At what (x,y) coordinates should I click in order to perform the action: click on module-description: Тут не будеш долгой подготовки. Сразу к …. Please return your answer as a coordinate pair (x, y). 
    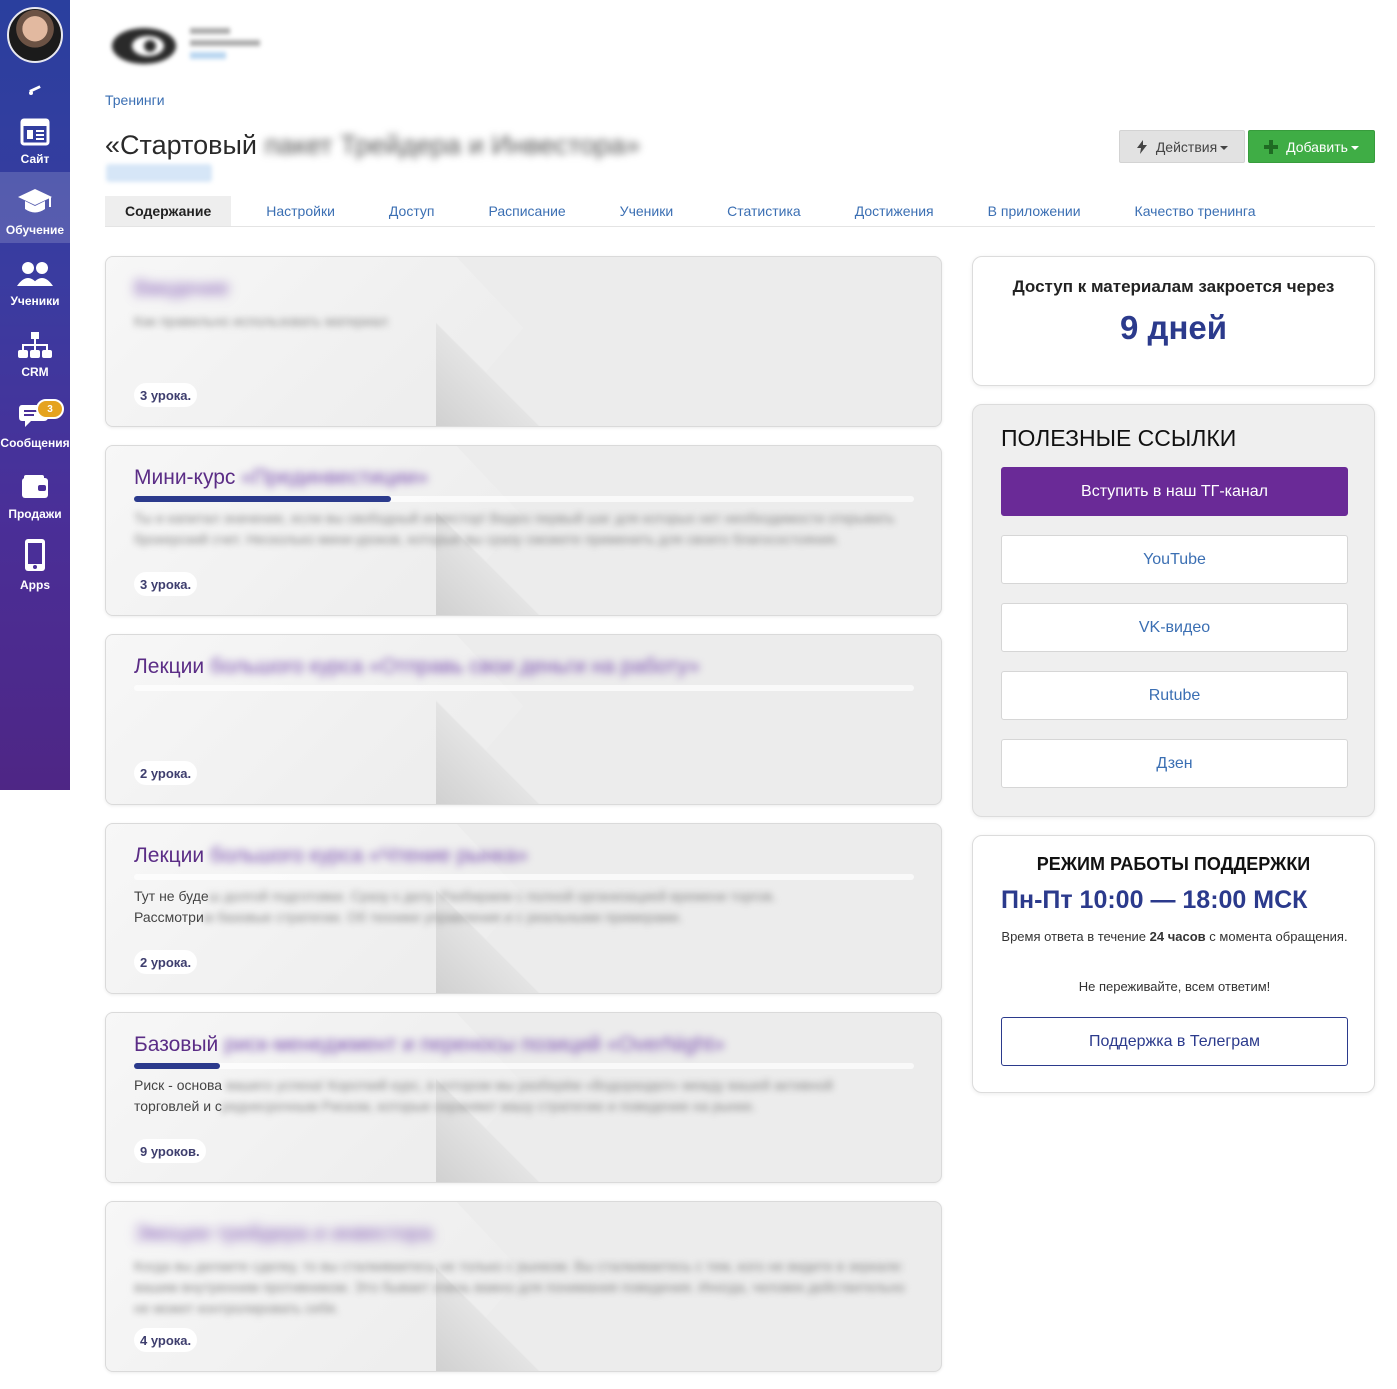
    Looking at the image, I should click on (523, 907).